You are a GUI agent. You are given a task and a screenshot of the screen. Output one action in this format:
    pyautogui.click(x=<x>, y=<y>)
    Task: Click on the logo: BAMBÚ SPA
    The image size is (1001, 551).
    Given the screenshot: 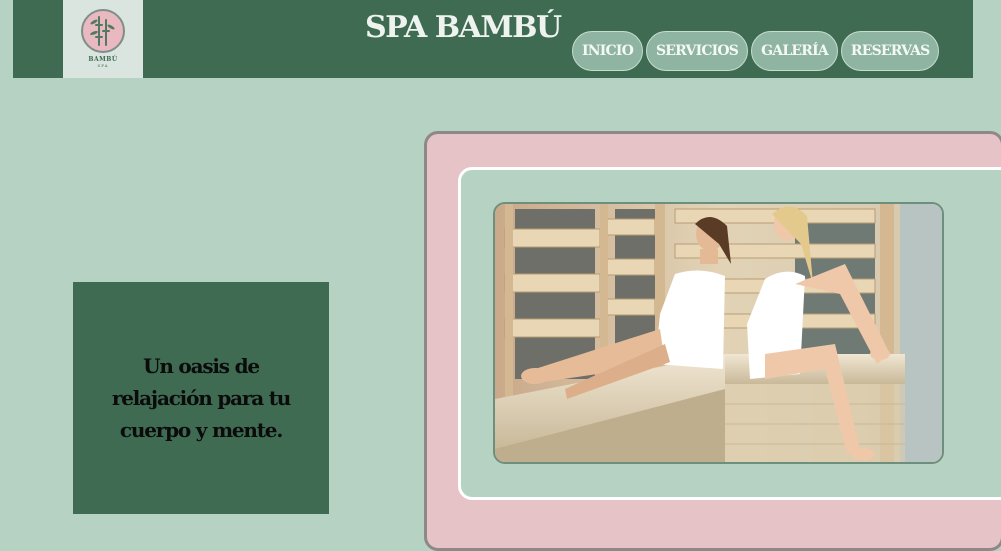 What is the action you would take?
    pyautogui.click(x=103, y=39)
    